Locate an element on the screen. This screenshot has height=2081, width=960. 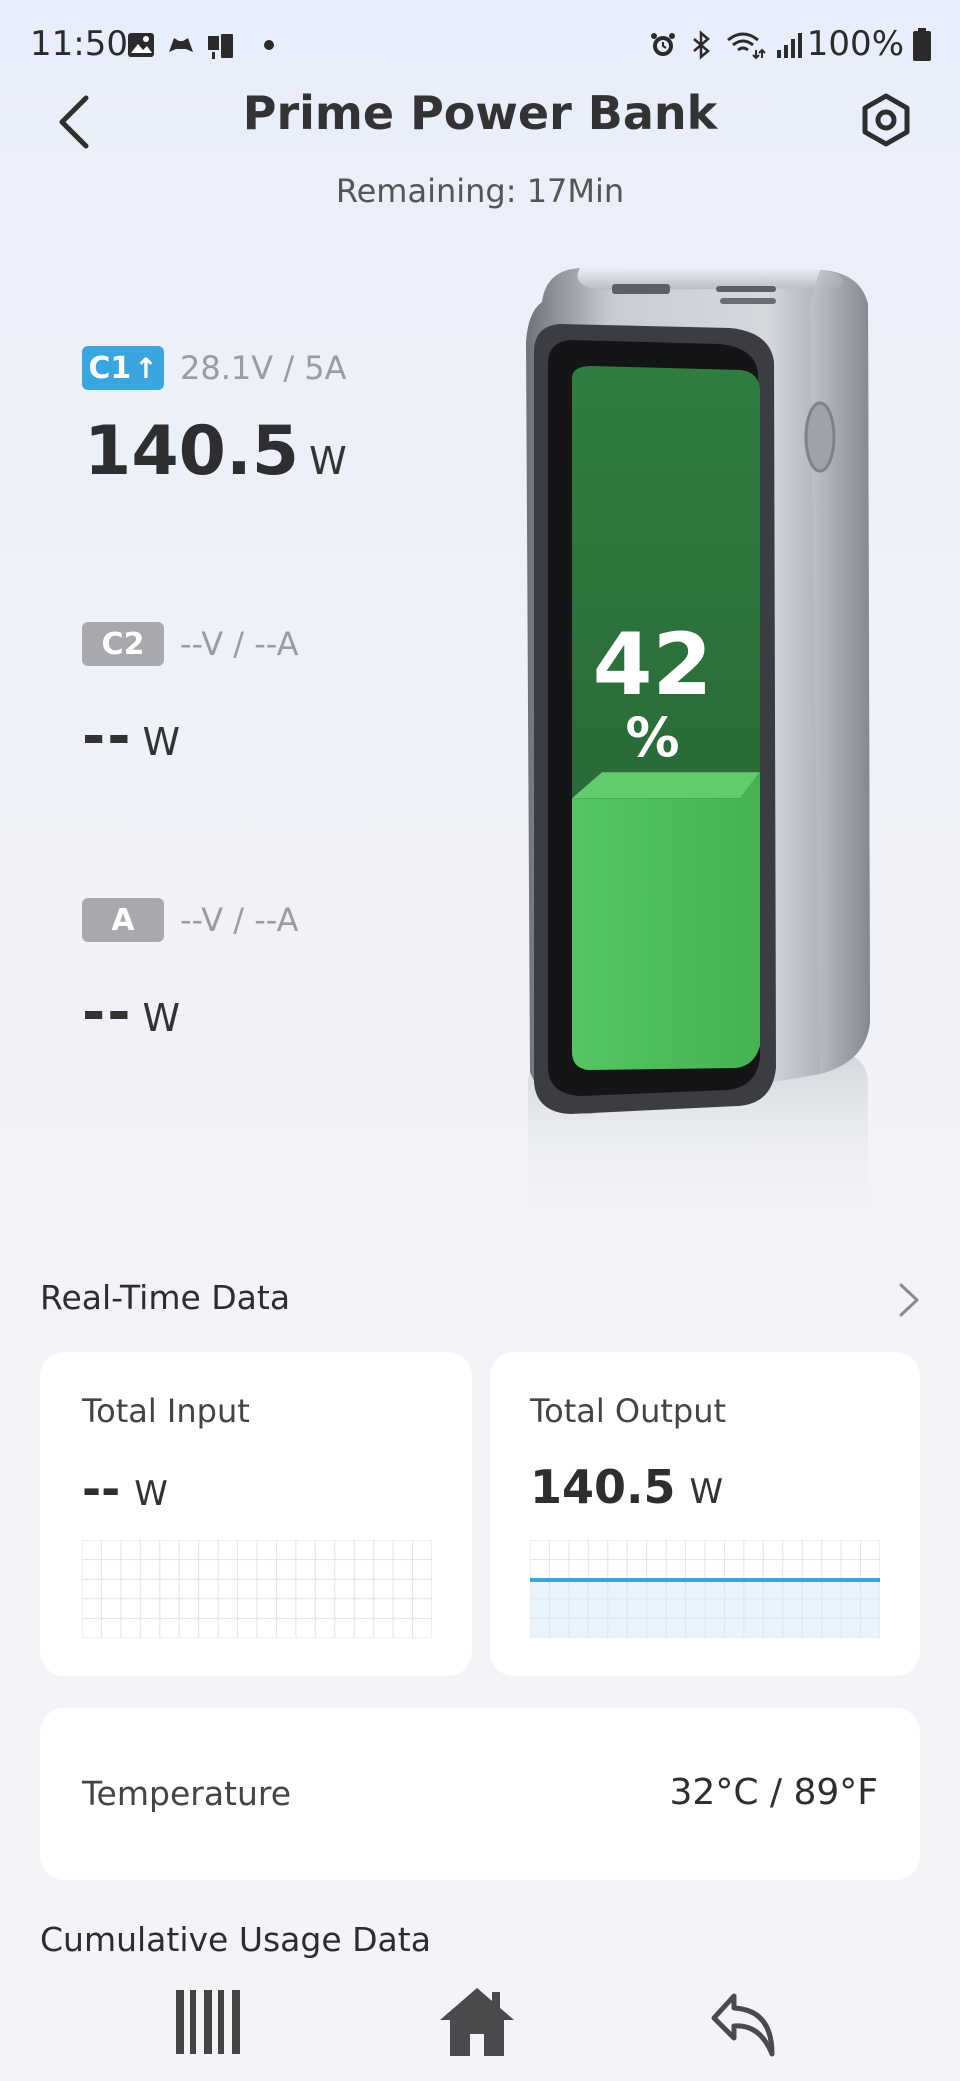
port-c1-badge-label: C1 is located at coordinates (110, 368).